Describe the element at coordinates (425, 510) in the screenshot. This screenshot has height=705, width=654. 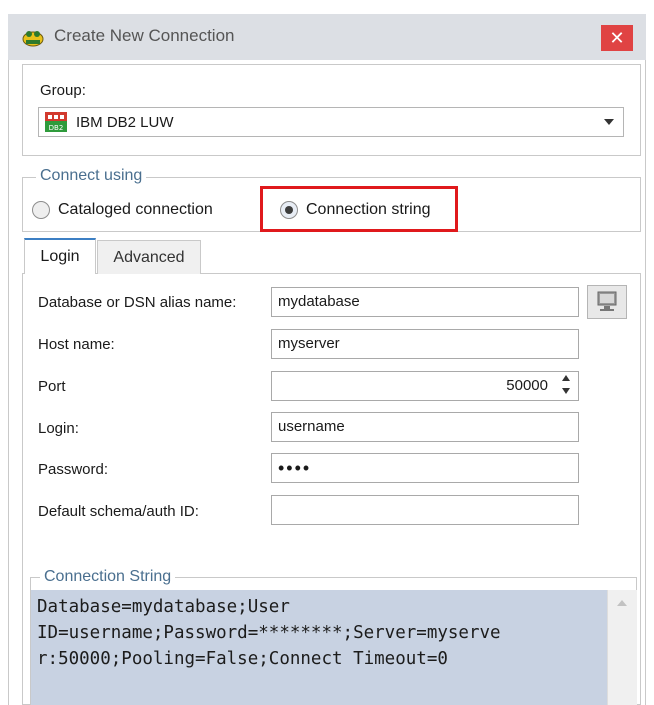
I see `schema-input` at that location.